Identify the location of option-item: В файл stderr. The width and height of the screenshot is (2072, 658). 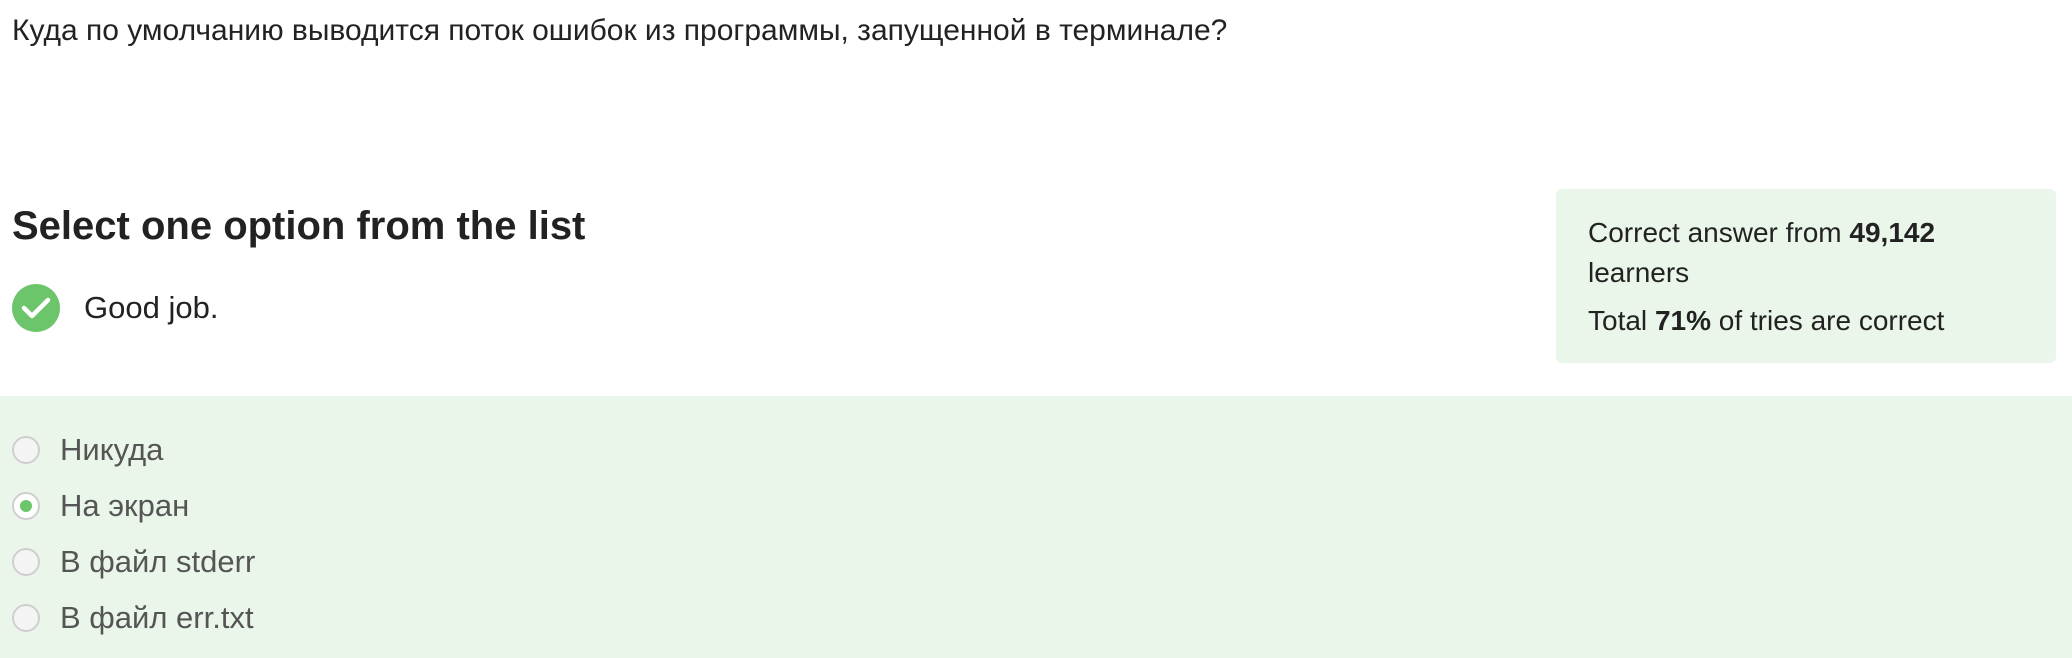
(133, 562).